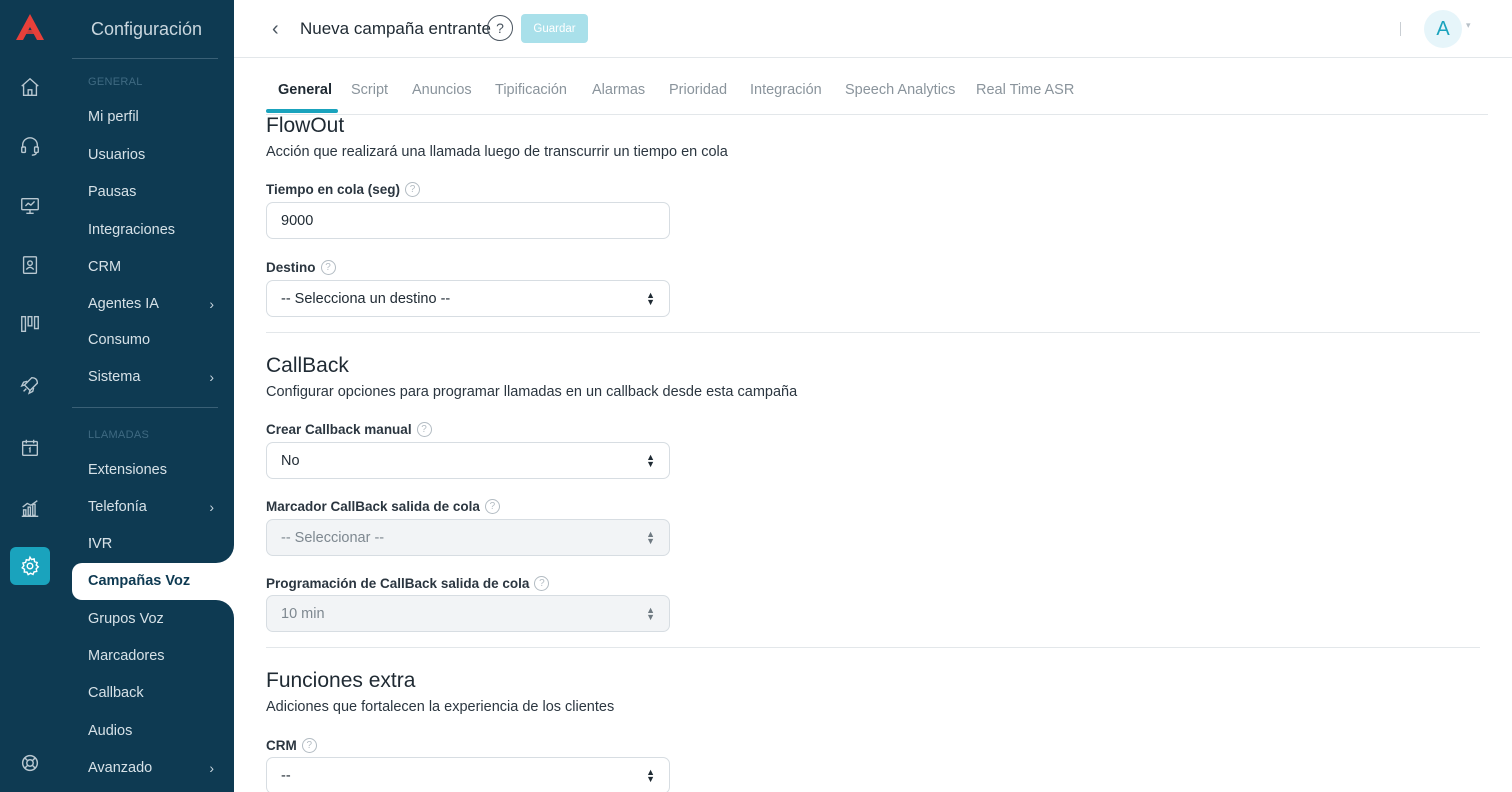  What do you see at coordinates (30, 324) in the screenshot?
I see `kanban-icon` at bounding box center [30, 324].